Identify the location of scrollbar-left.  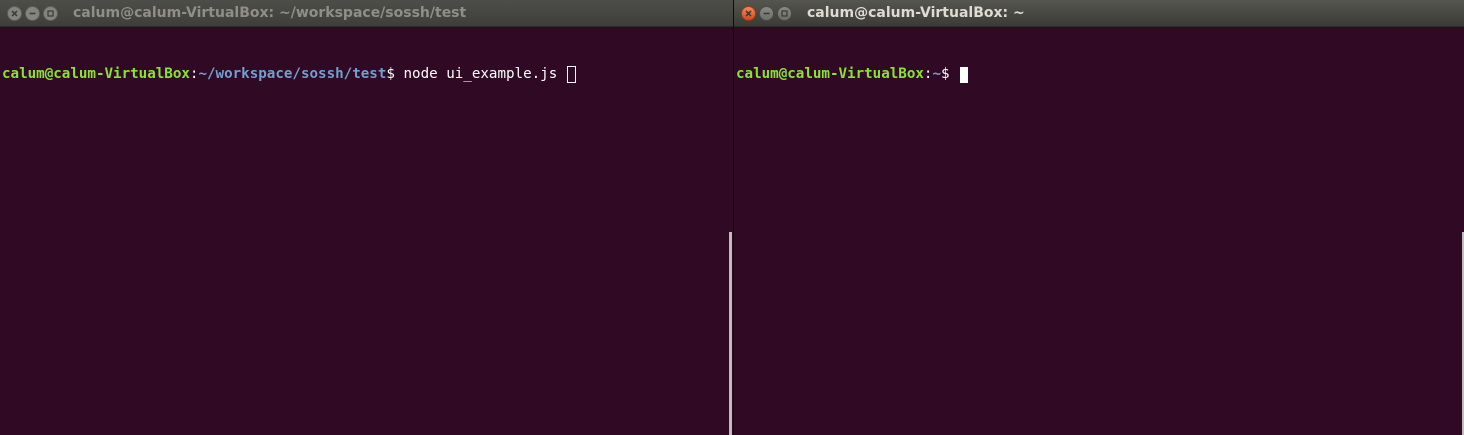
(730, 333).